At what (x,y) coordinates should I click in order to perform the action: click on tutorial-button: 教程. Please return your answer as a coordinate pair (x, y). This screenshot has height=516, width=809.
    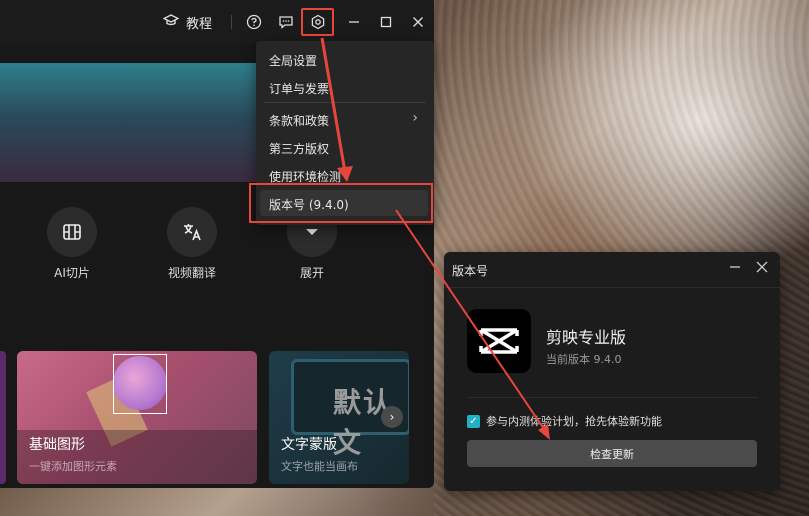
    Looking at the image, I should click on (187, 22).